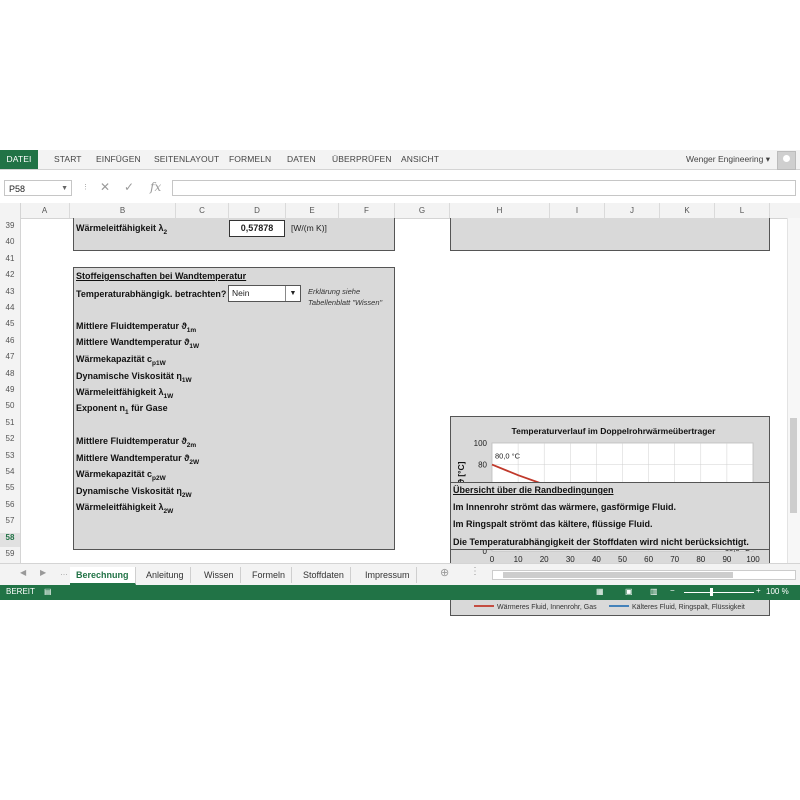 This screenshot has width=800, height=800. I want to click on sheet-tab-anleitung: Anleitung, so click(165, 575).